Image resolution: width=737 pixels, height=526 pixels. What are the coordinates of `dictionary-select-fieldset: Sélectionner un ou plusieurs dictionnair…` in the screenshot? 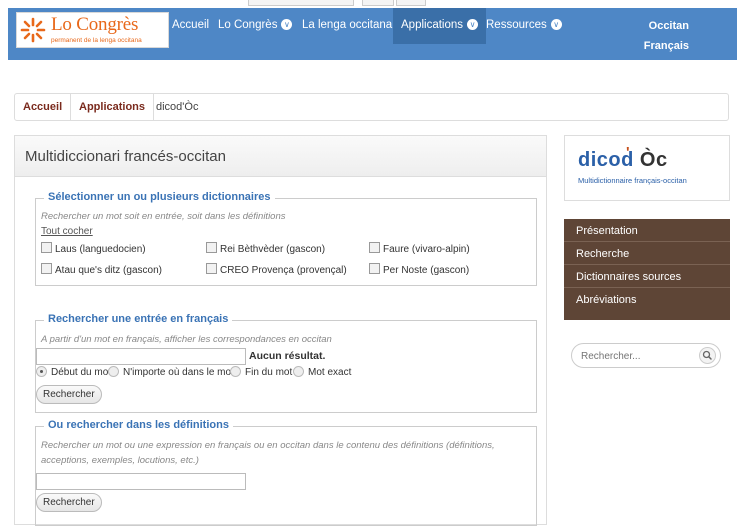 It's located at (286, 238).